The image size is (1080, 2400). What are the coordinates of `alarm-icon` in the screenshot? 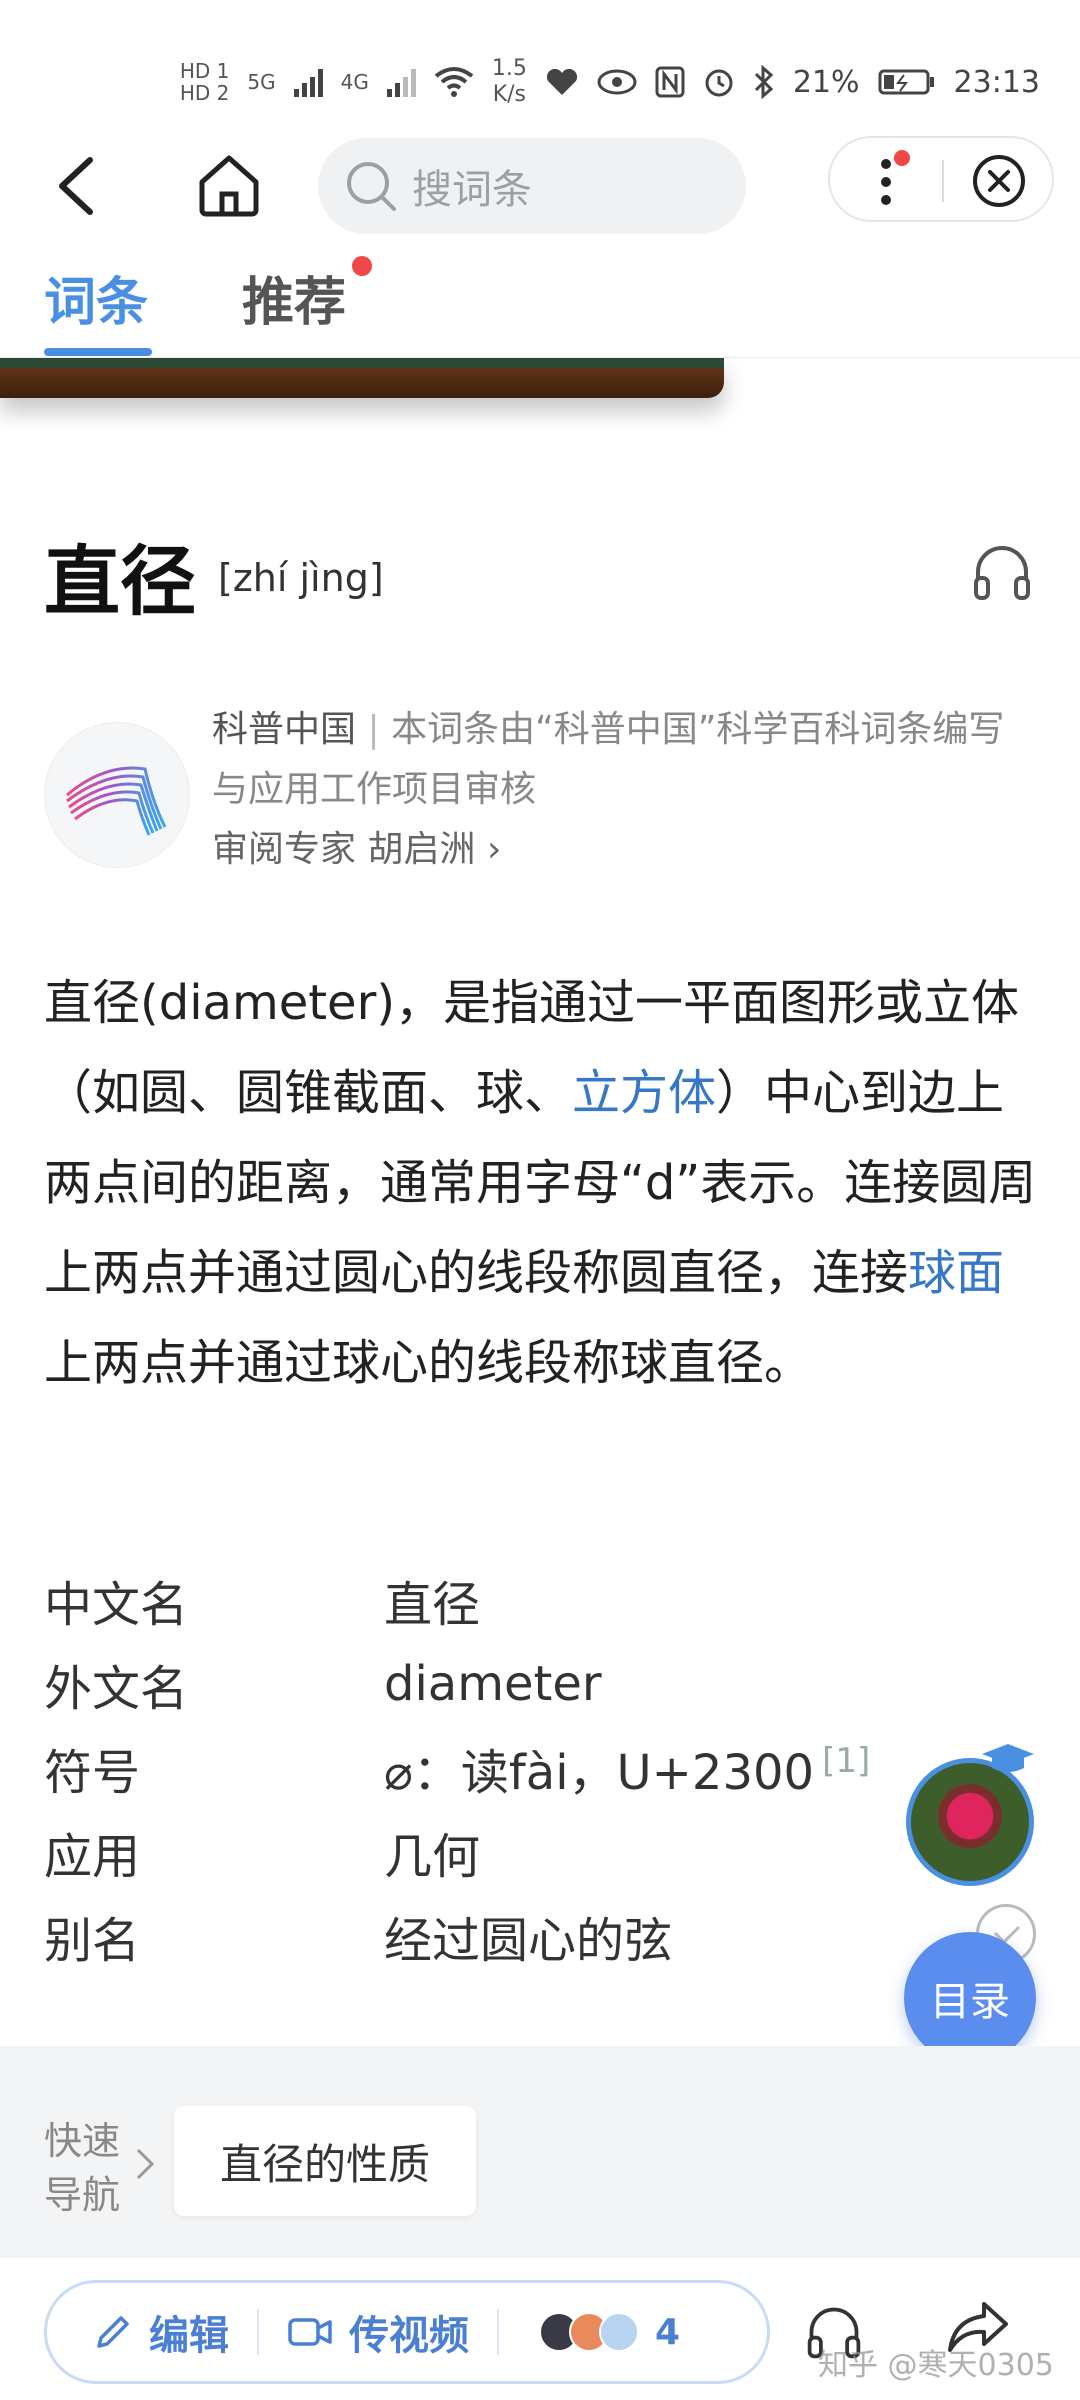 It's located at (719, 83).